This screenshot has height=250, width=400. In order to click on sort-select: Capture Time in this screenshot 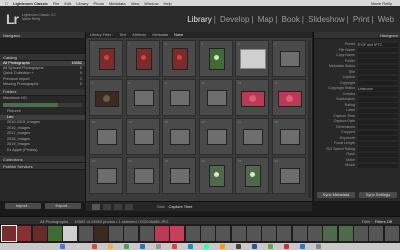, I will do `click(180, 206)`.